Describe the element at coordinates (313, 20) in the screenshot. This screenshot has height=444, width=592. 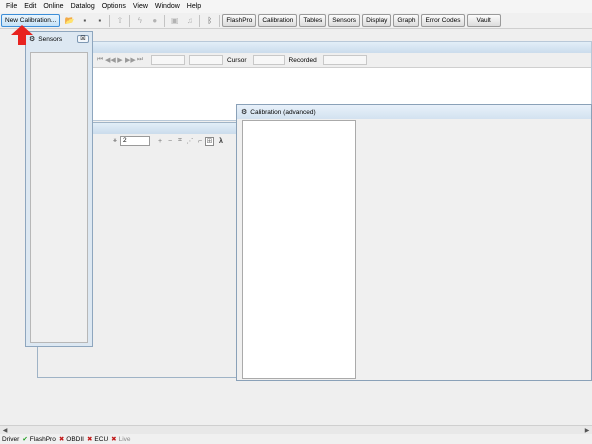
I see `tables-button: Tables` at that location.